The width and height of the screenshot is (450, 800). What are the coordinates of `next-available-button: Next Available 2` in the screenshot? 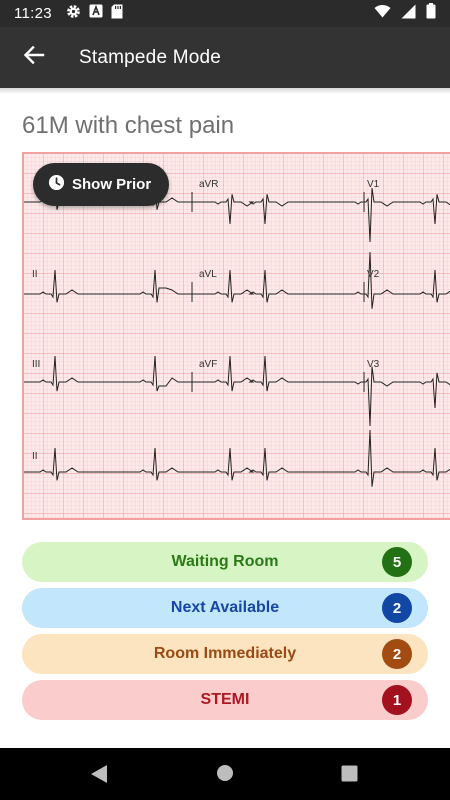 It's located at (225, 608).